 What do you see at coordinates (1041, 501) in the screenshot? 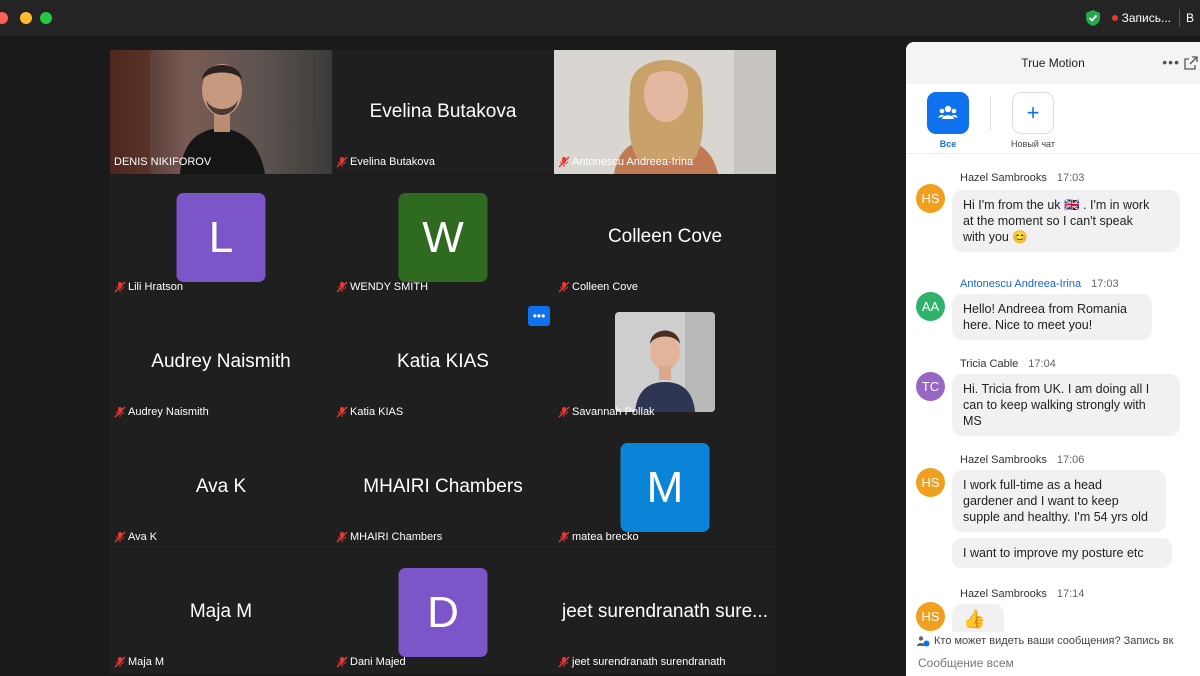
I see `message-line: gardener and I want to keep` at bounding box center [1041, 501].